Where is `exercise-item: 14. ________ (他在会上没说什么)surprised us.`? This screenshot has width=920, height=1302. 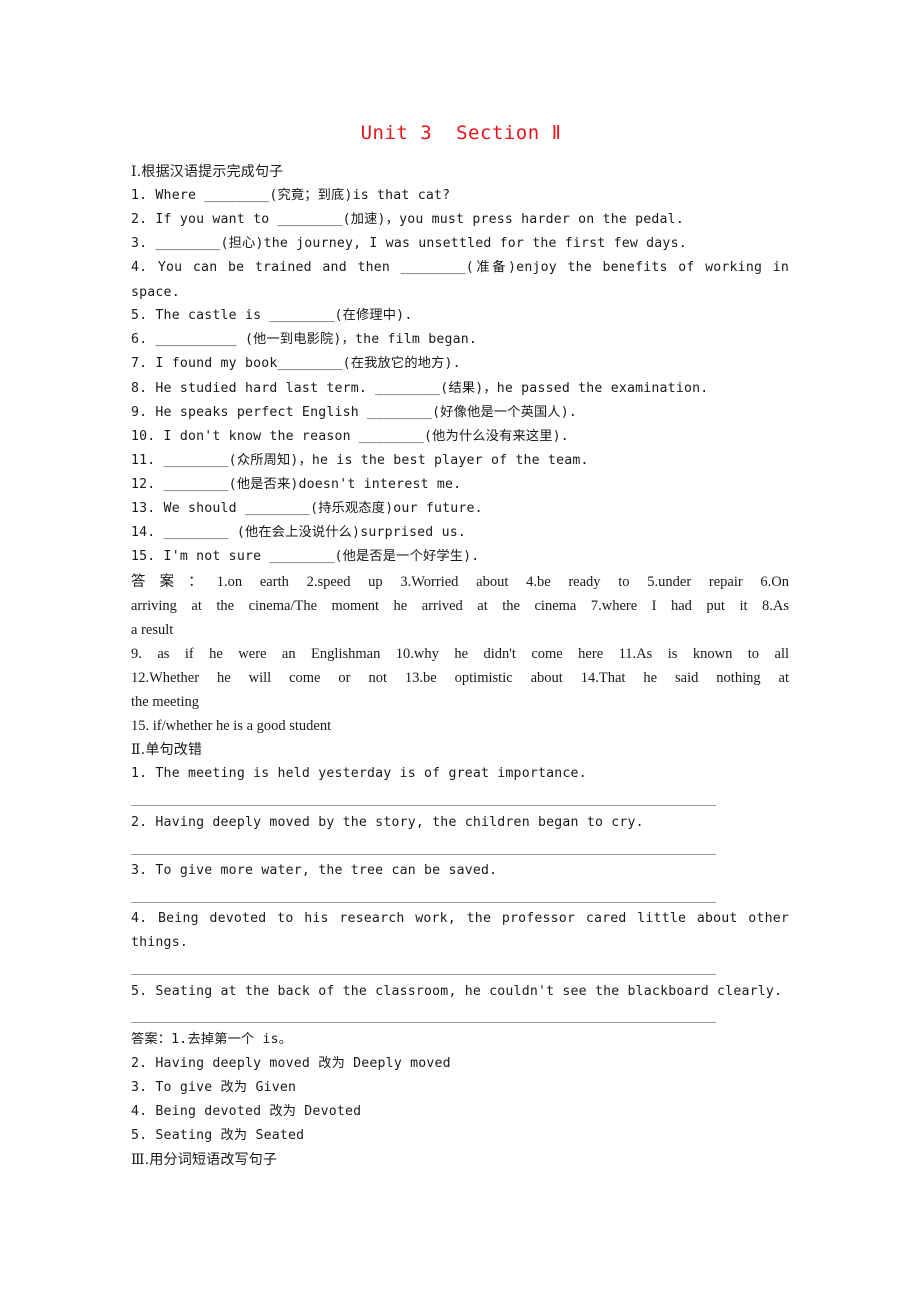
exercise-item: 14. ________ (他在会上没说什么)surprised us. is located at coordinates (299, 532).